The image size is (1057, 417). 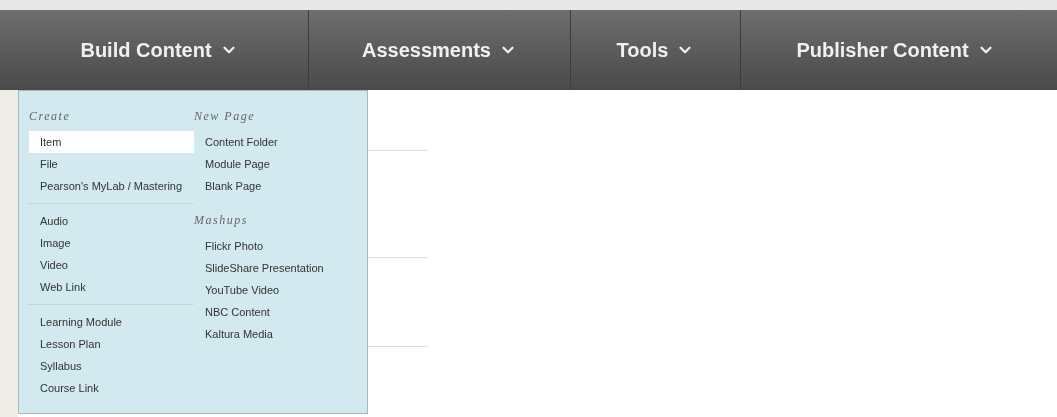 I want to click on menu-item: Item, so click(x=111, y=142).